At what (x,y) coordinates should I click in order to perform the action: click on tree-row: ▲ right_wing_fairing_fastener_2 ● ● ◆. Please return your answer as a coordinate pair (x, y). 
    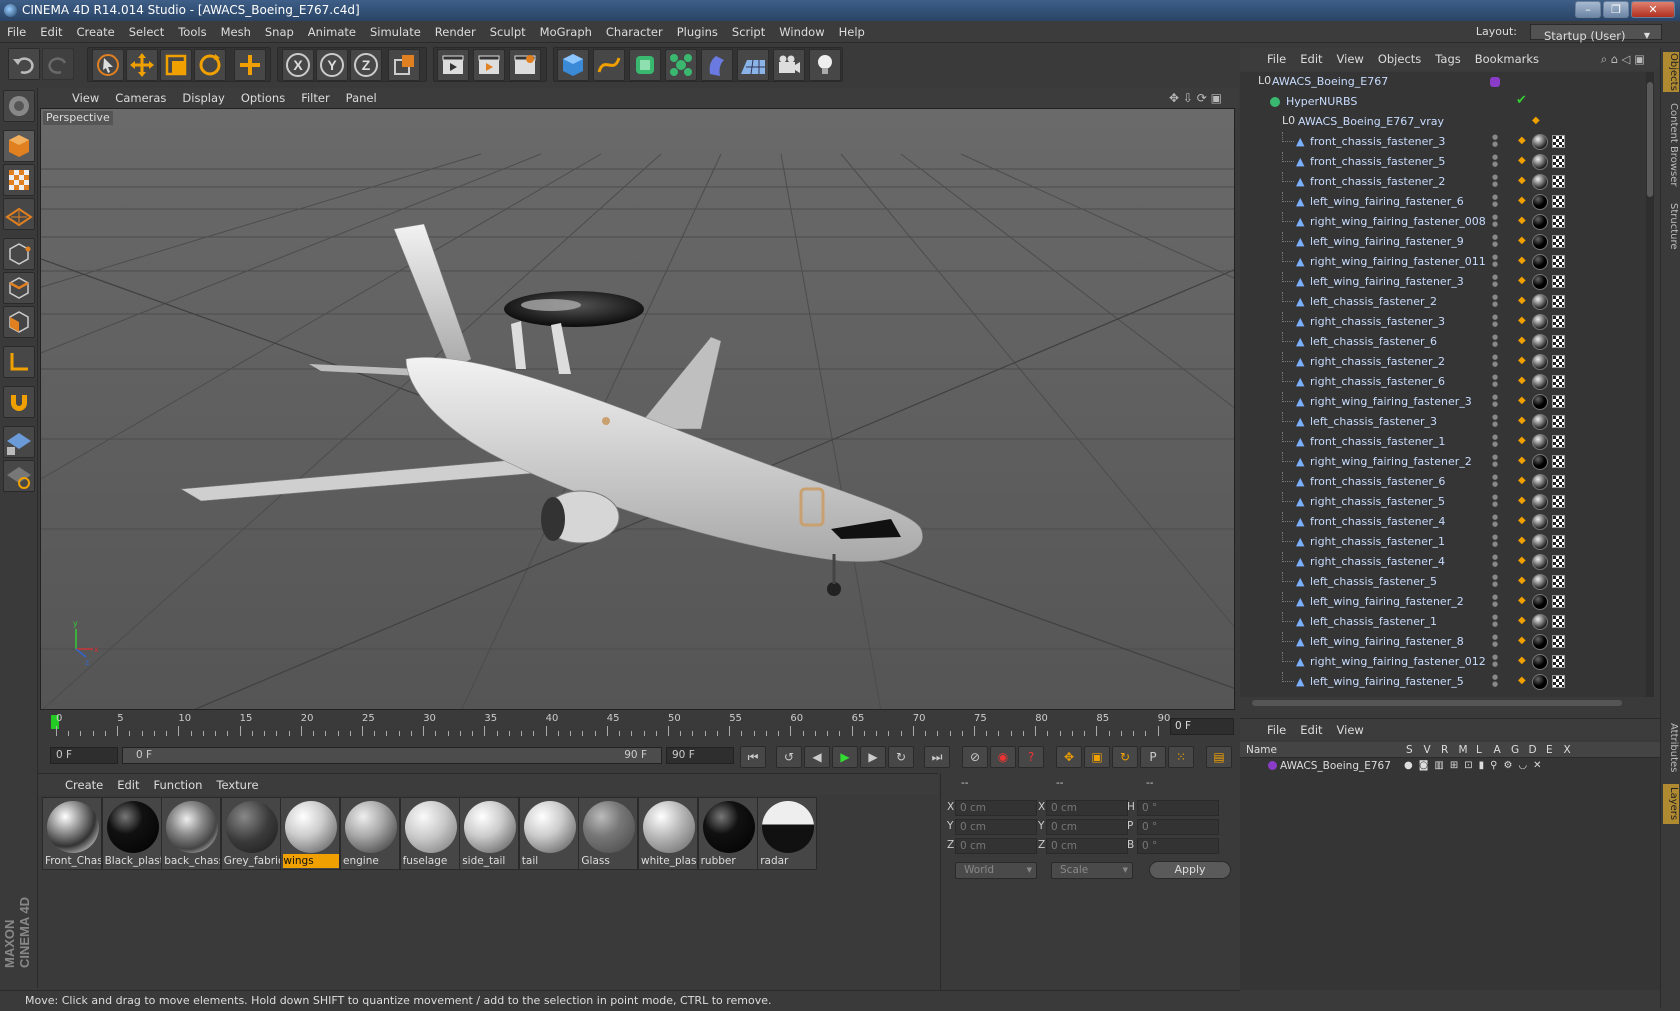
    Looking at the image, I should click on (1446, 462).